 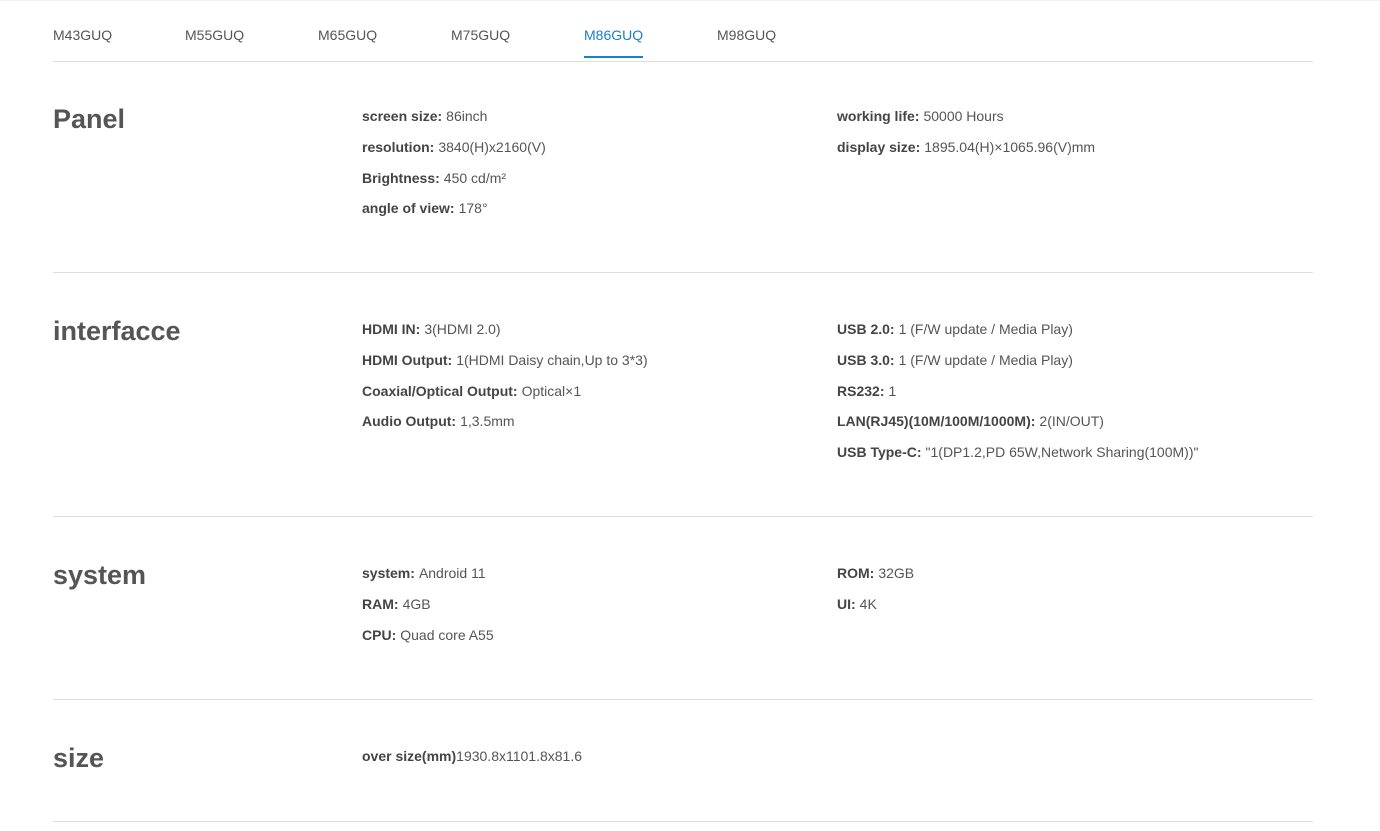 I want to click on spec-value: 1,3.5mm, so click(x=487, y=421).